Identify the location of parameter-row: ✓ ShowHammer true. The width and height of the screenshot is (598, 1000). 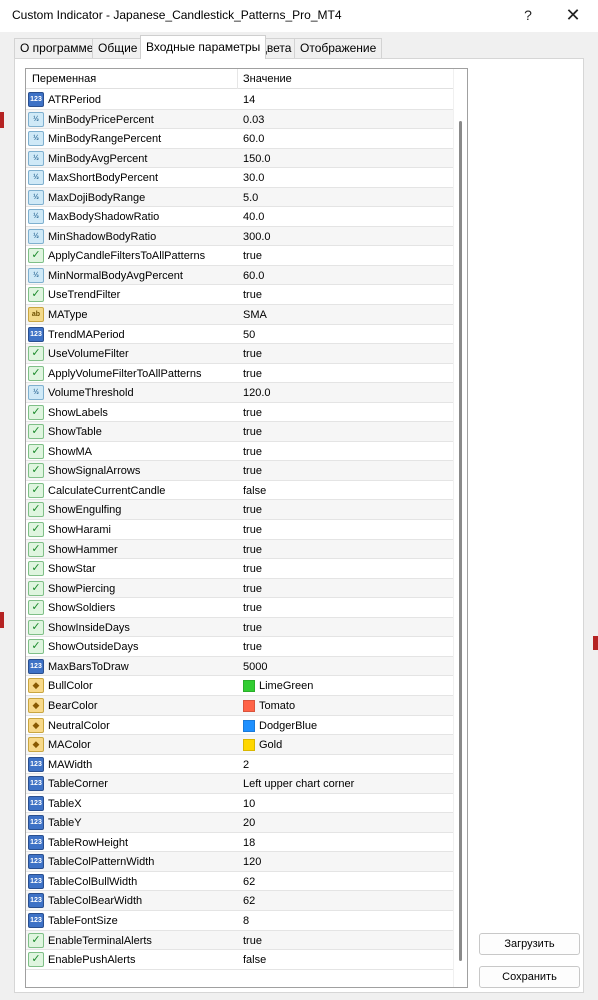
(239, 549).